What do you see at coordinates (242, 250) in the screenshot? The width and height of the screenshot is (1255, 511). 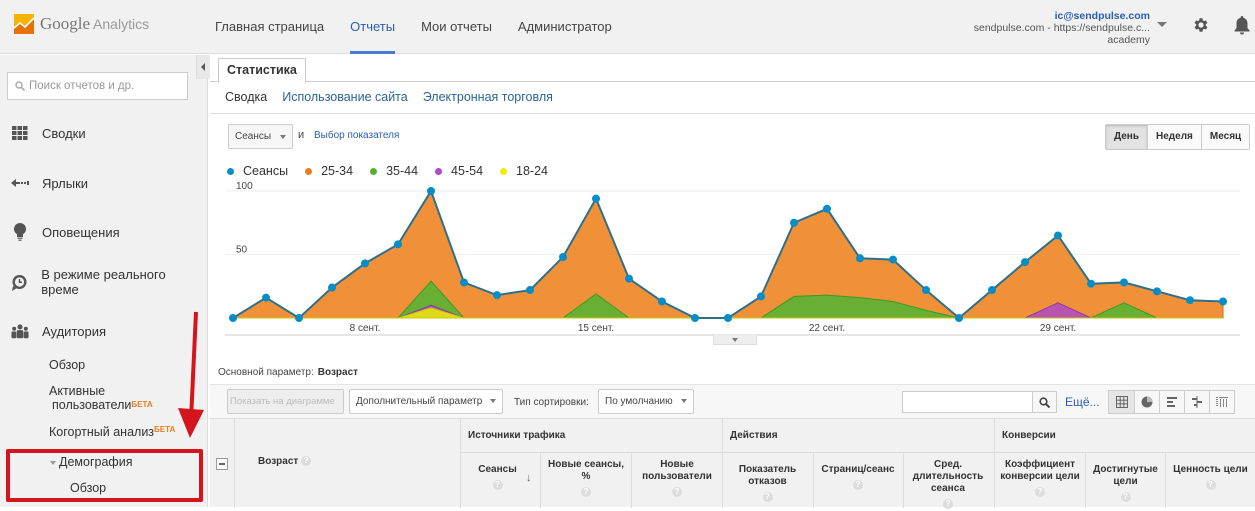 I see `y-tick-label: 50` at bounding box center [242, 250].